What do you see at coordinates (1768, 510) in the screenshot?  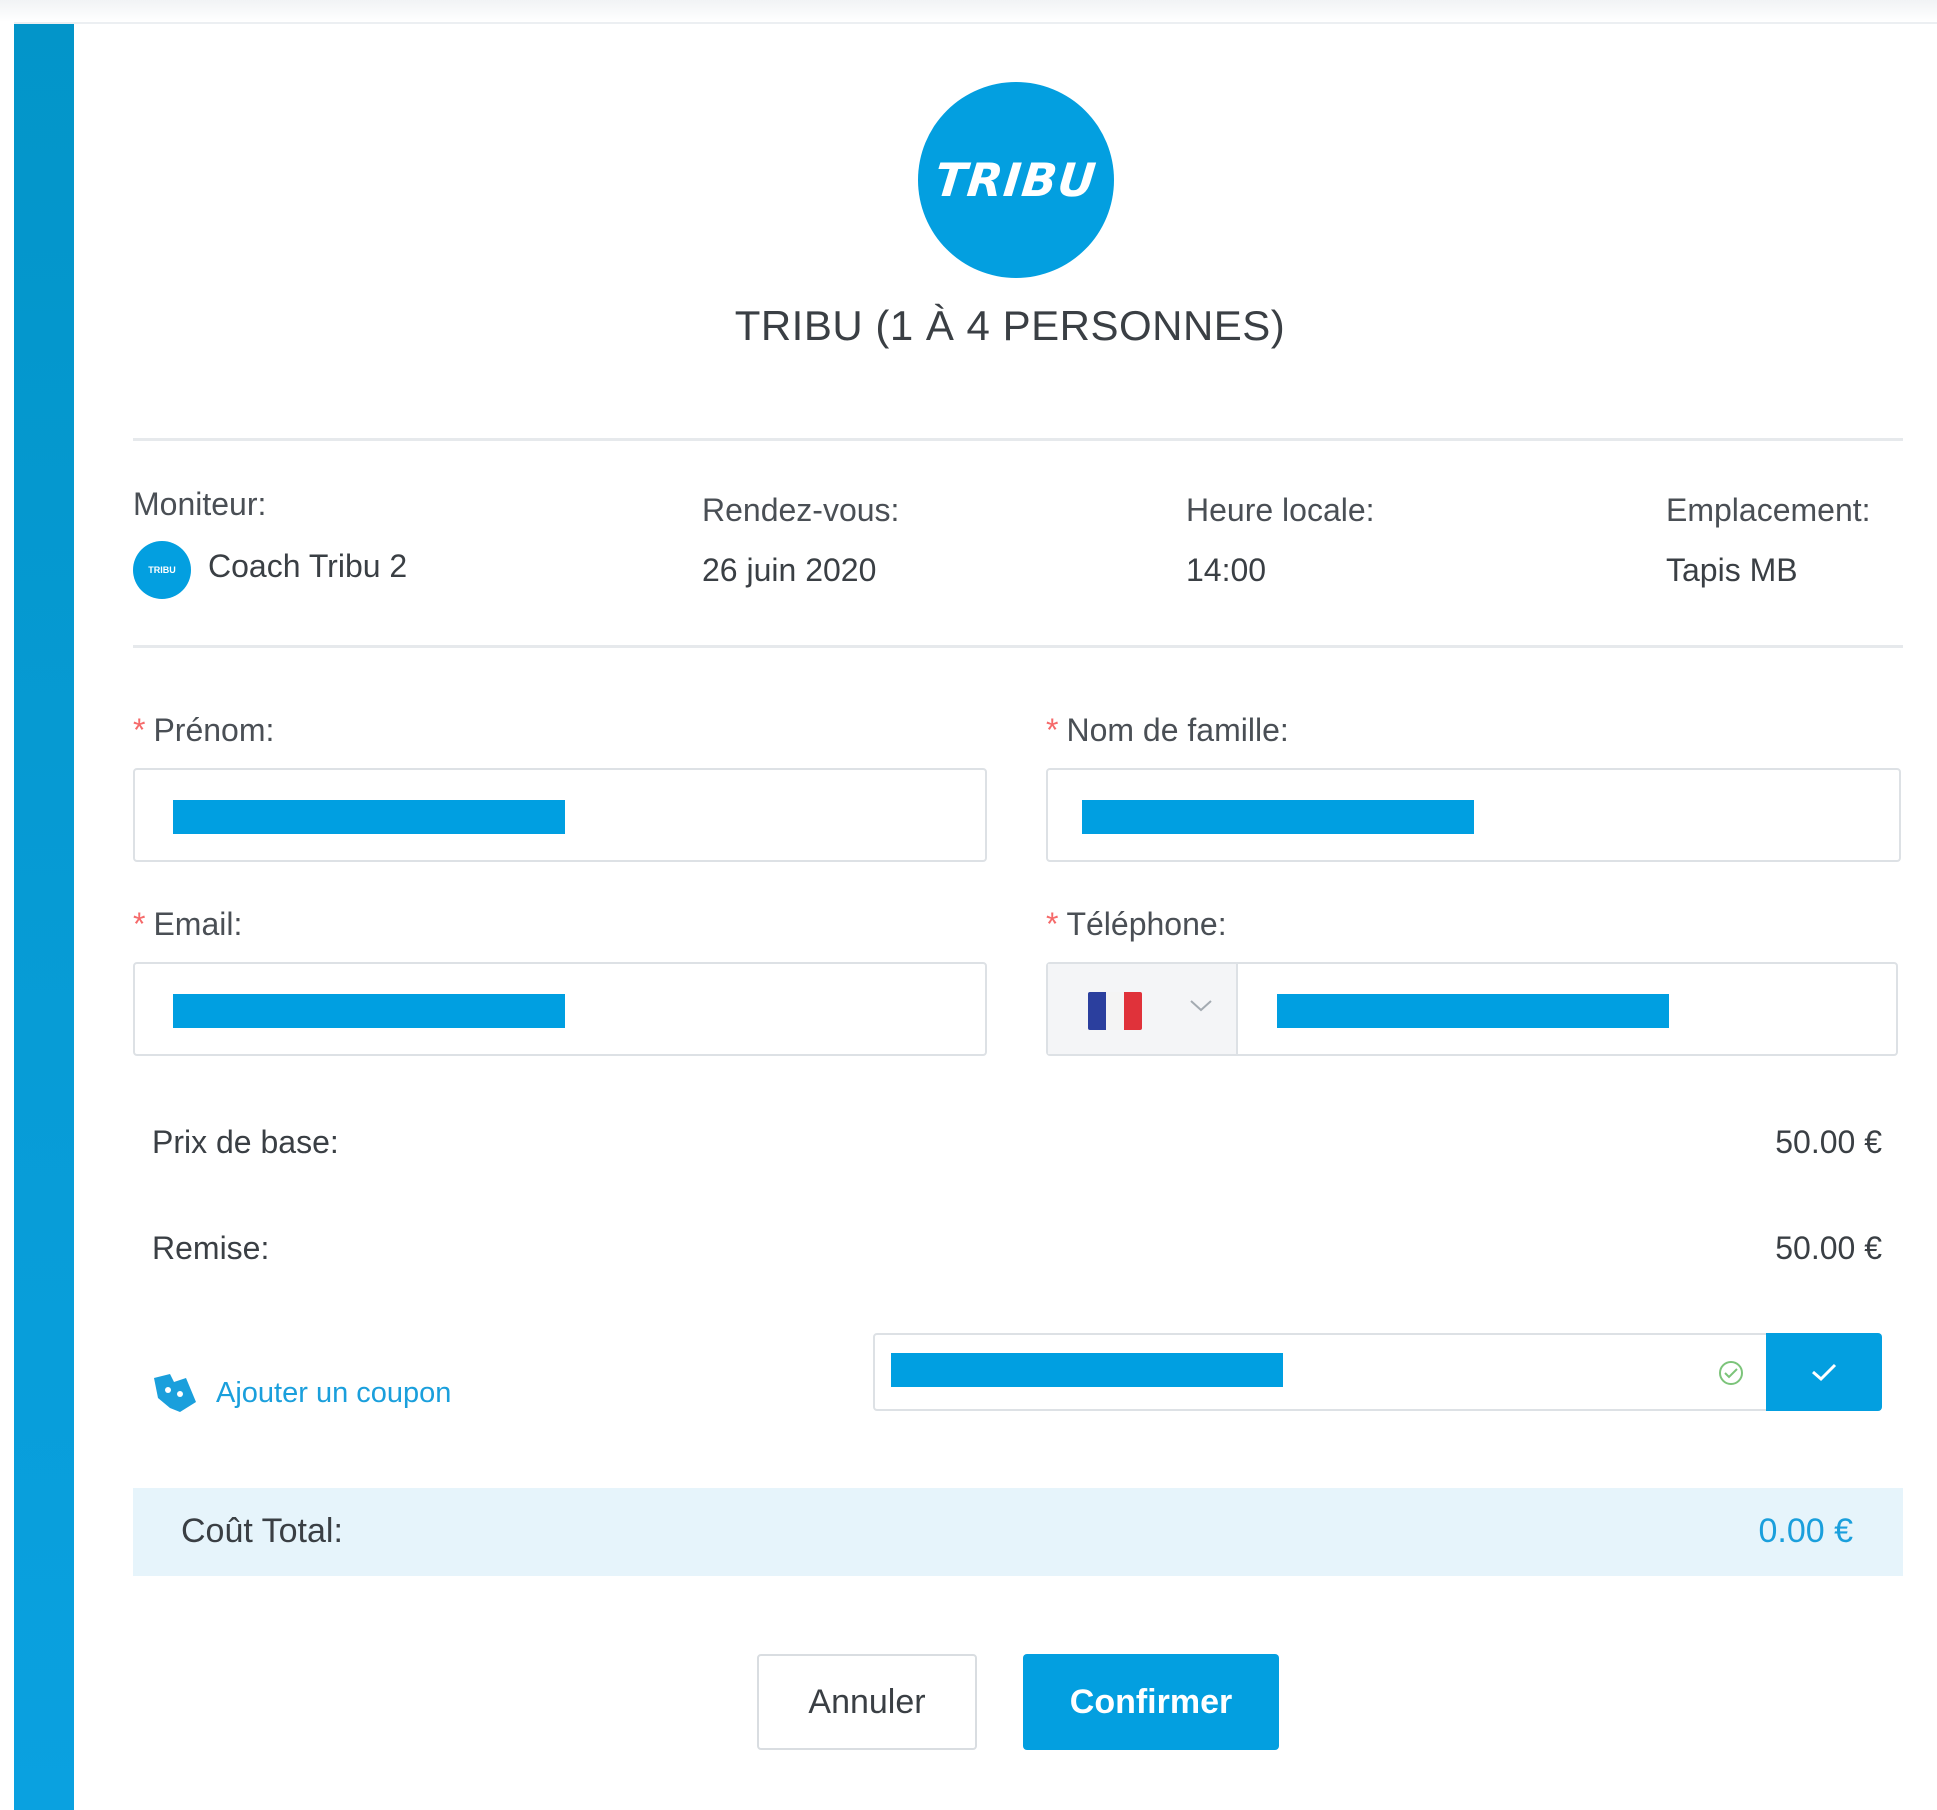 I see `emplacement-label: Emplacement:` at bounding box center [1768, 510].